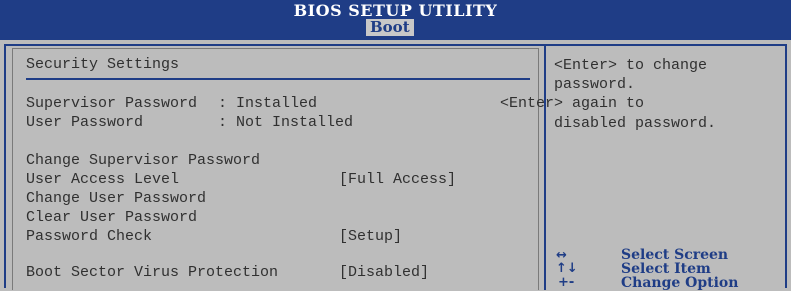 This screenshot has width=791, height=291. What do you see at coordinates (89, 237) in the screenshot?
I see `password-check-label: Password Check` at bounding box center [89, 237].